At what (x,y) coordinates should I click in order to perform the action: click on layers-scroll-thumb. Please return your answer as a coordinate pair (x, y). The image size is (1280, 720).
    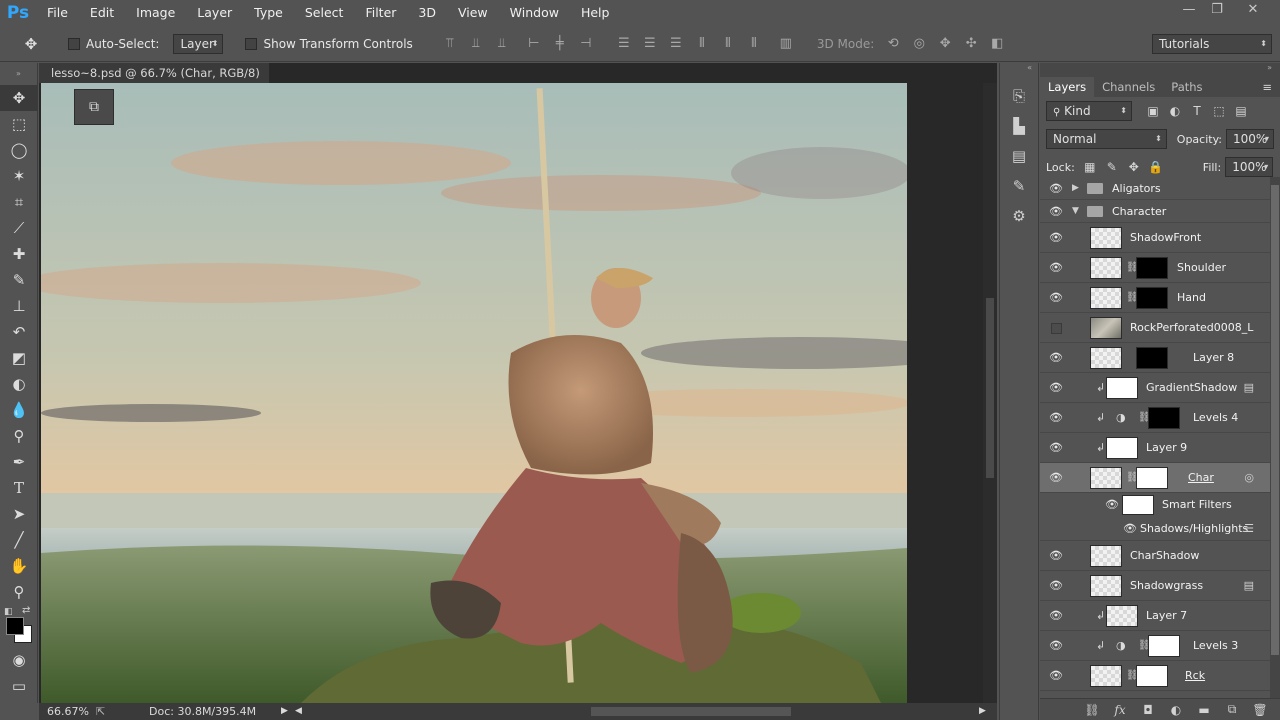
    Looking at the image, I should click on (1275, 420).